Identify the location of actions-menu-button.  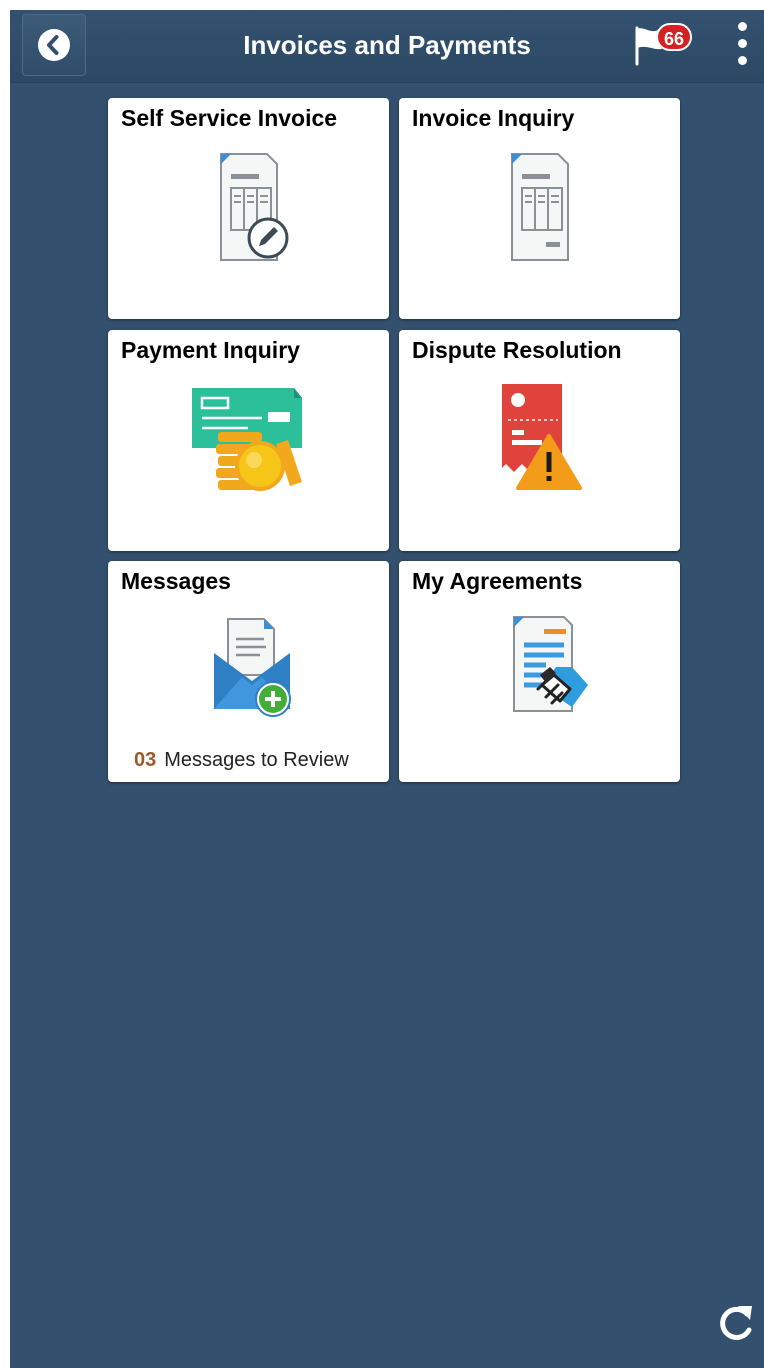
(744, 44).